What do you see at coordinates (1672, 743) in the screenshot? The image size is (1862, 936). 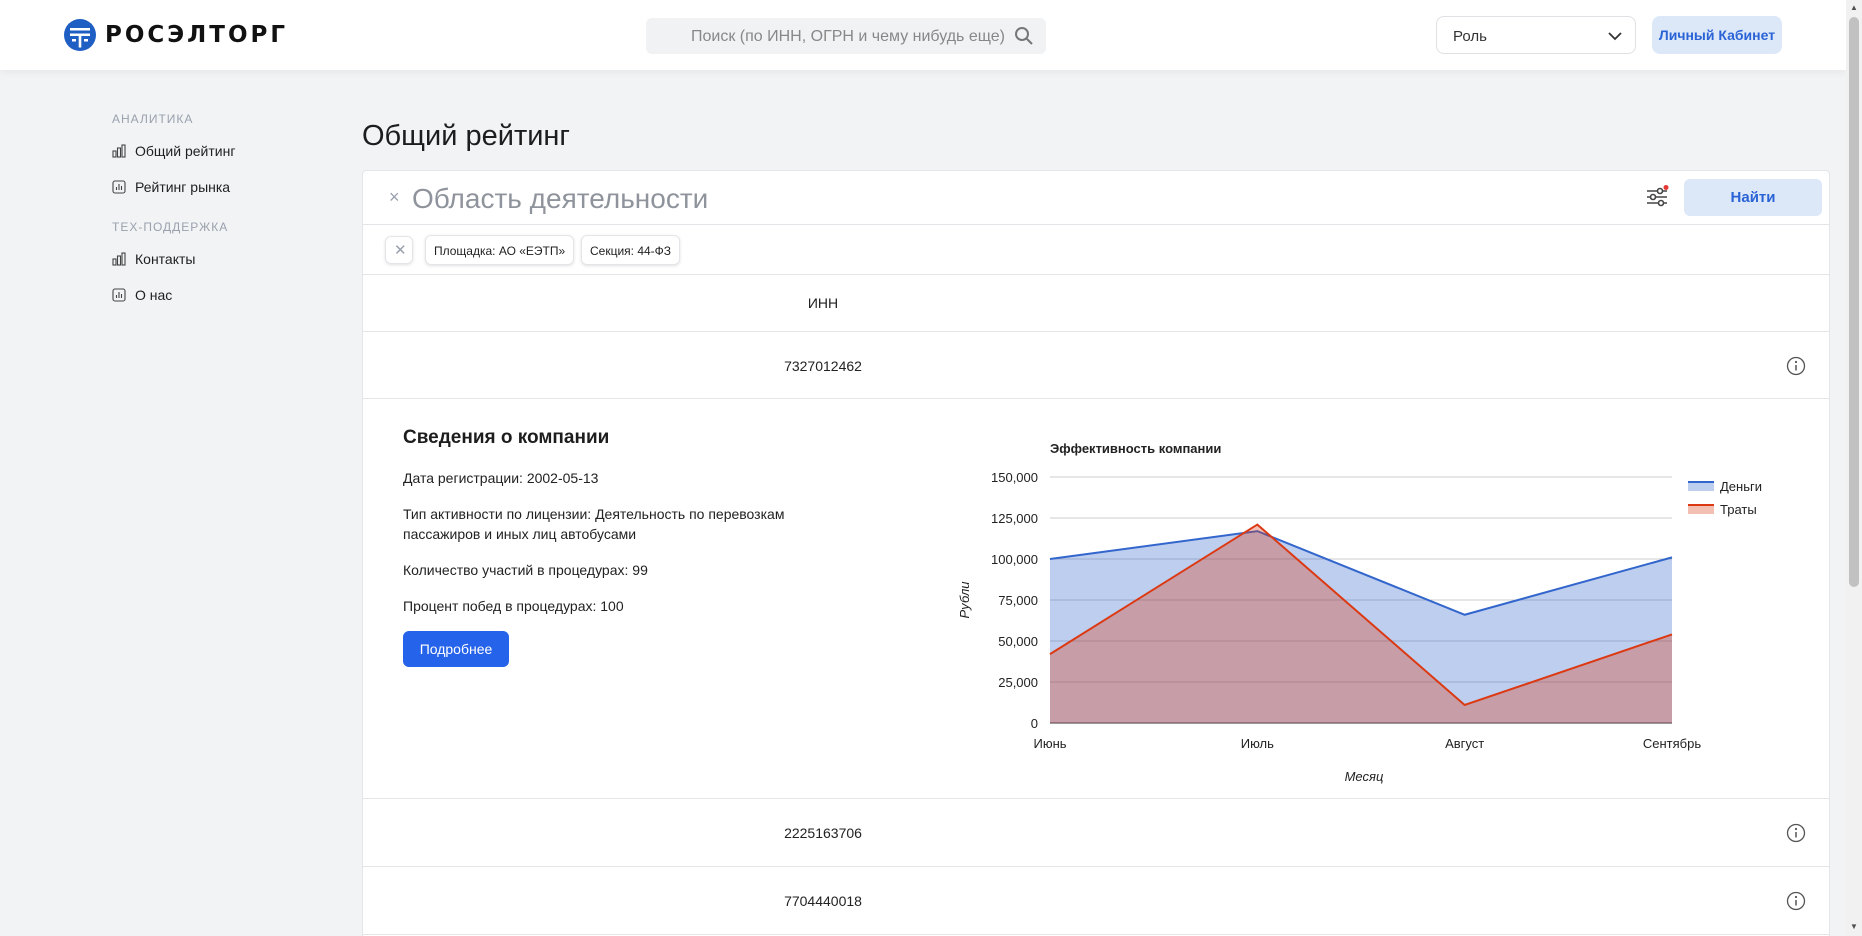 I see `x-tick-label: Сентябрь` at bounding box center [1672, 743].